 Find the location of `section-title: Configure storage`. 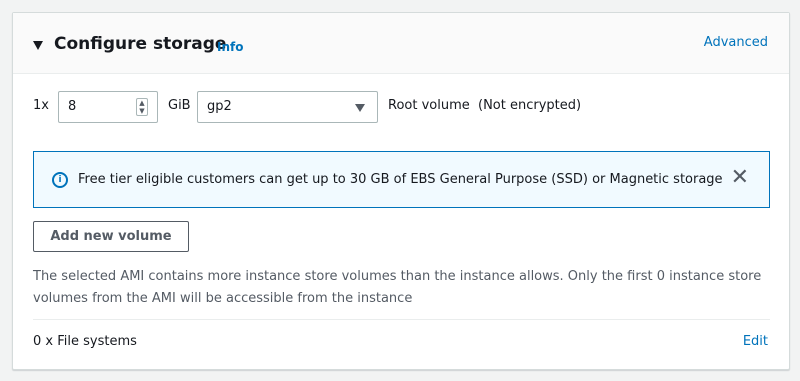

section-title: Configure storage is located at coordinates (140, 44).